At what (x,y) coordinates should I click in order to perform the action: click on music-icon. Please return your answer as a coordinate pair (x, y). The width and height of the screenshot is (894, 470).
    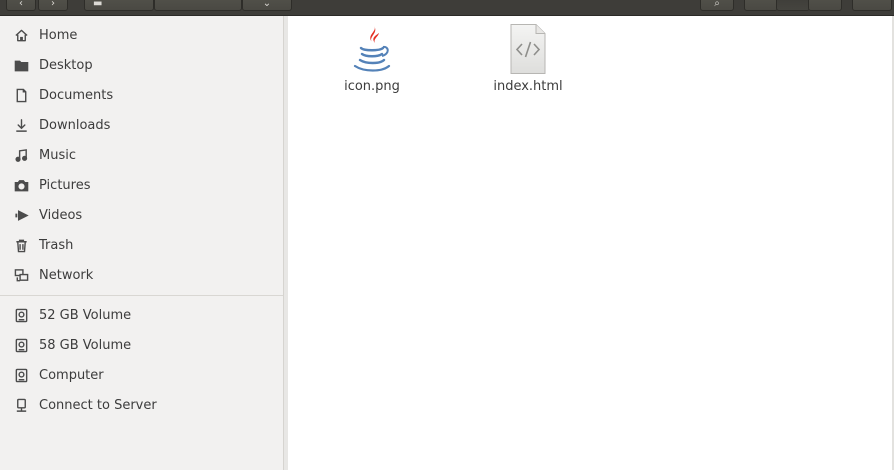
    Looking at the image, I should click on (21, 155).